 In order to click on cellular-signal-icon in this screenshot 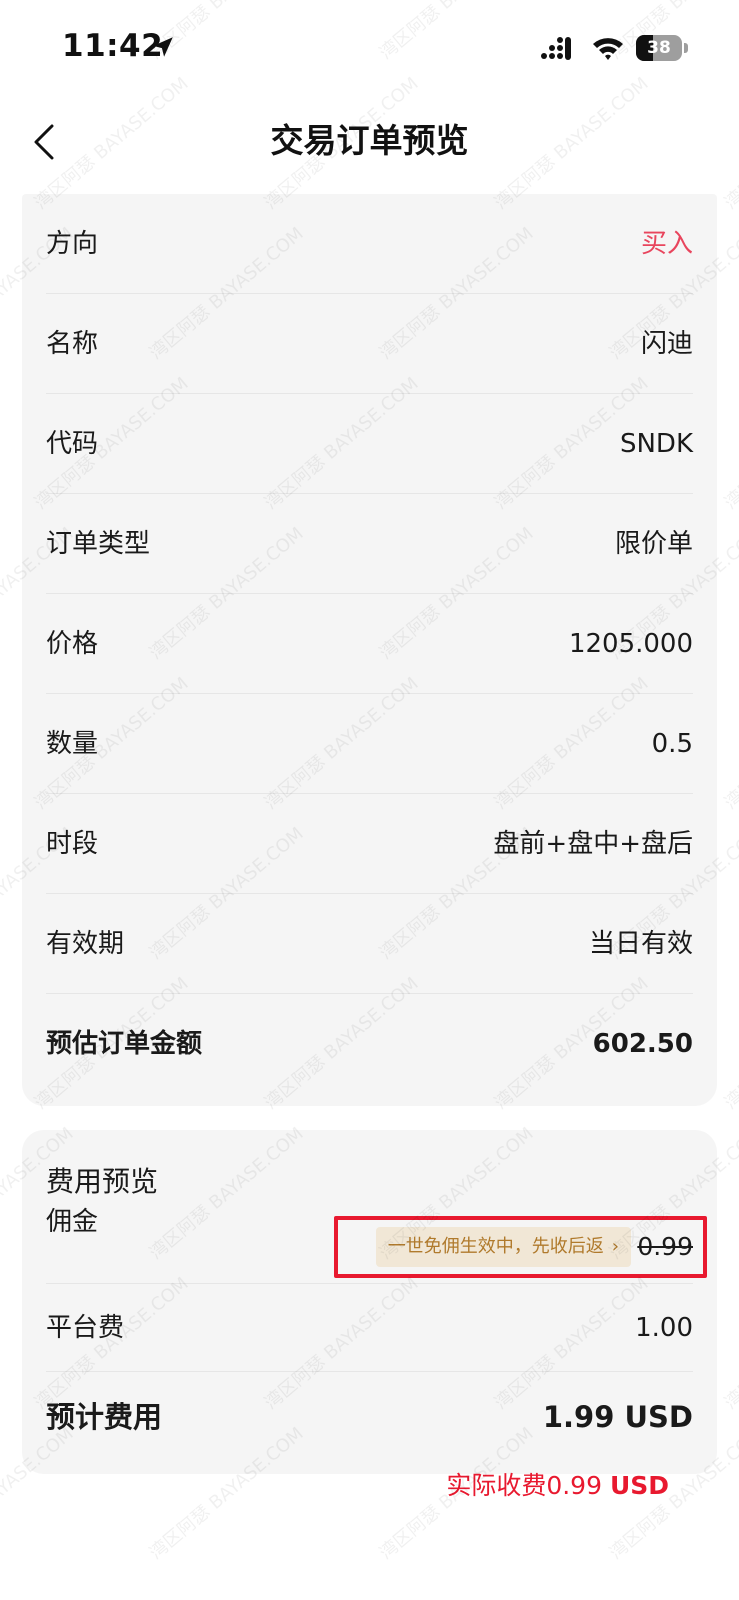, I will do `click(556, 48)`.